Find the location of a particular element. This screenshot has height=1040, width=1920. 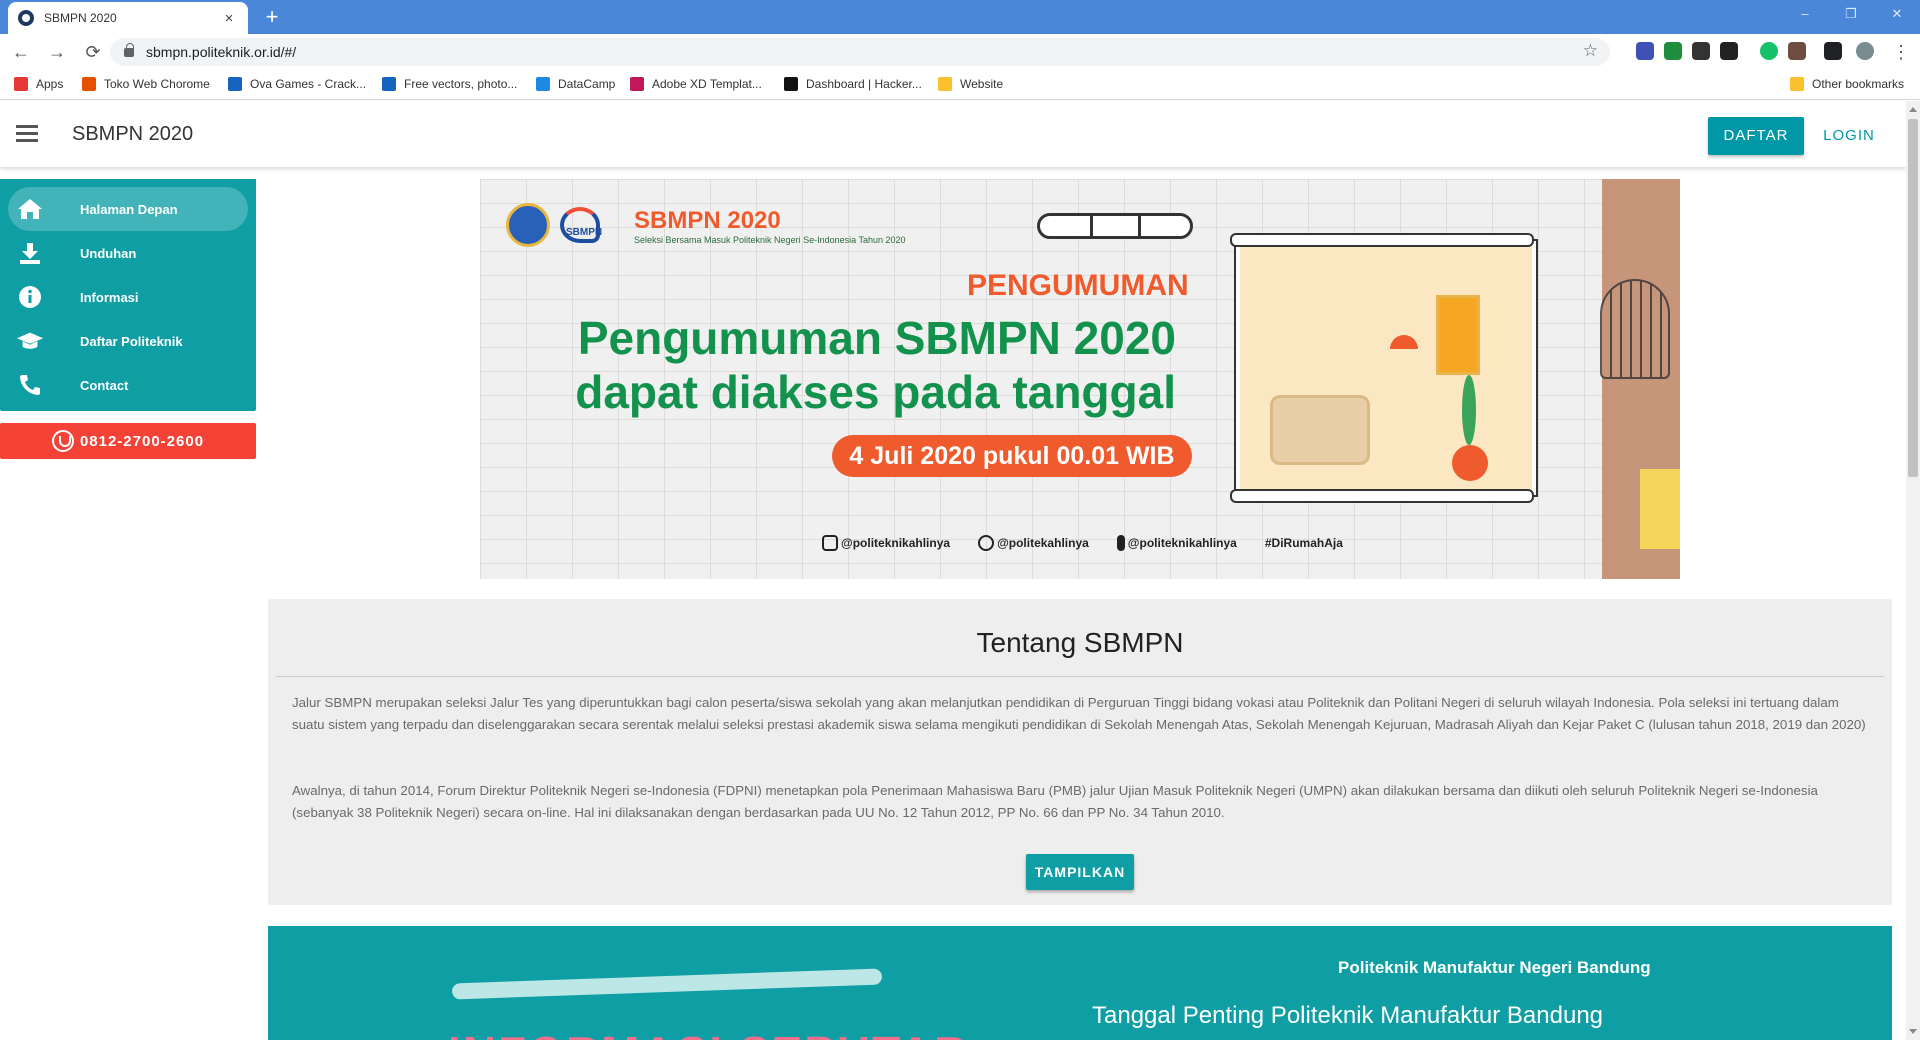

banner-decoration is located at coordinates (1115, 226).